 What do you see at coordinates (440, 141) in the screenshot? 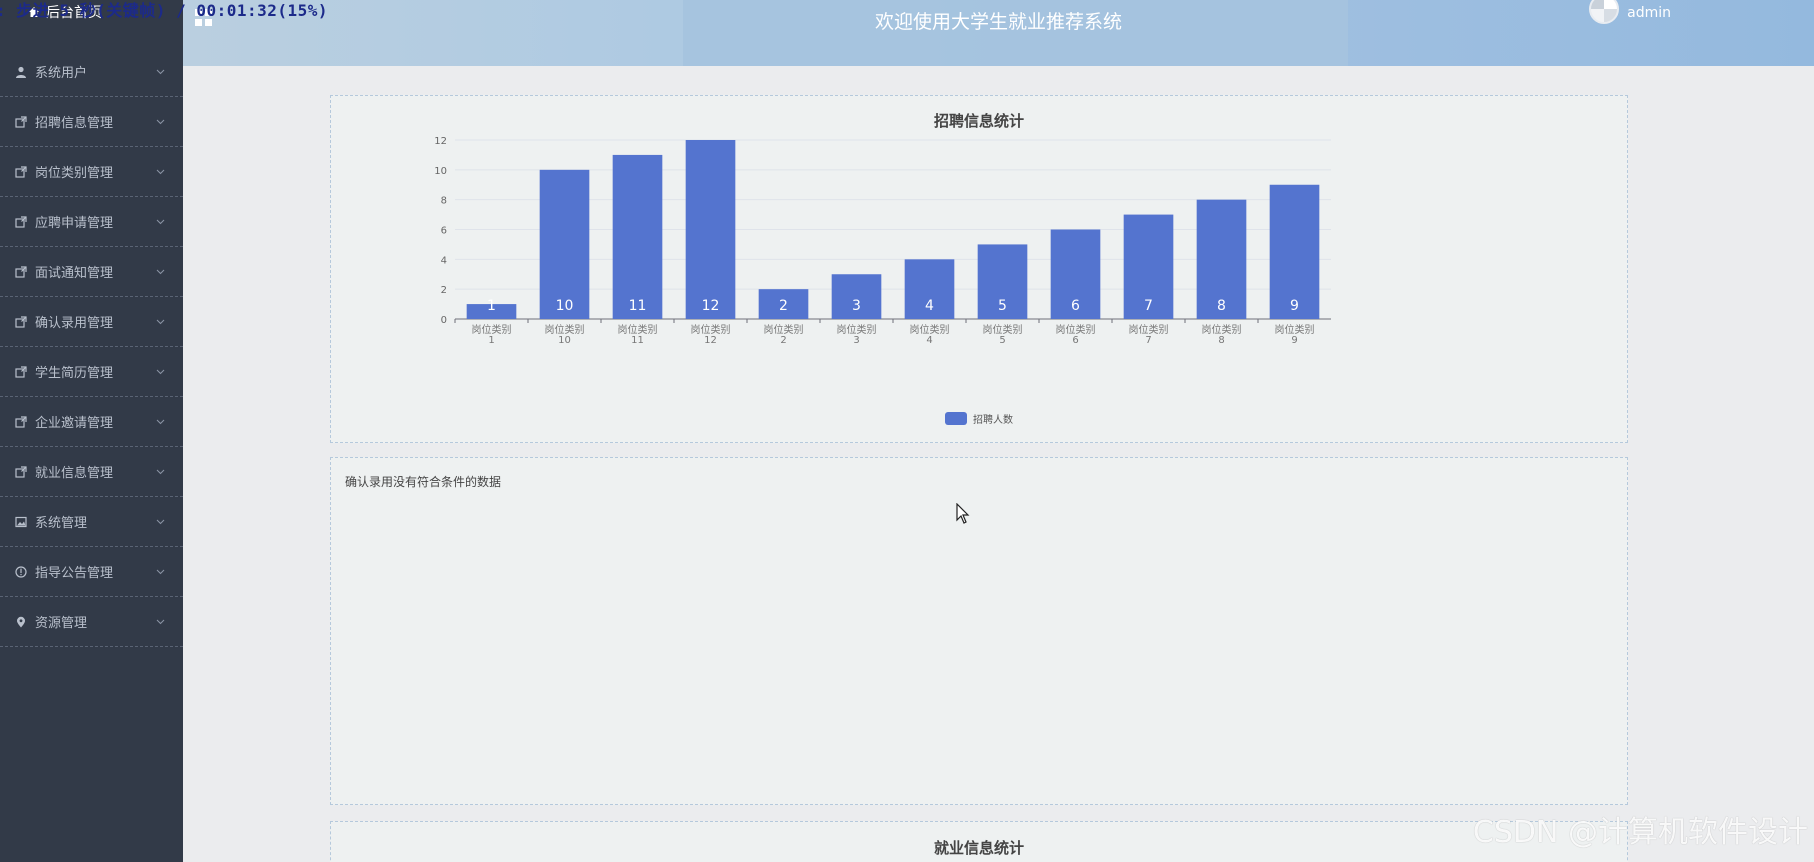
I see `y-tick-label: 12` at bounding box center [440, 141].